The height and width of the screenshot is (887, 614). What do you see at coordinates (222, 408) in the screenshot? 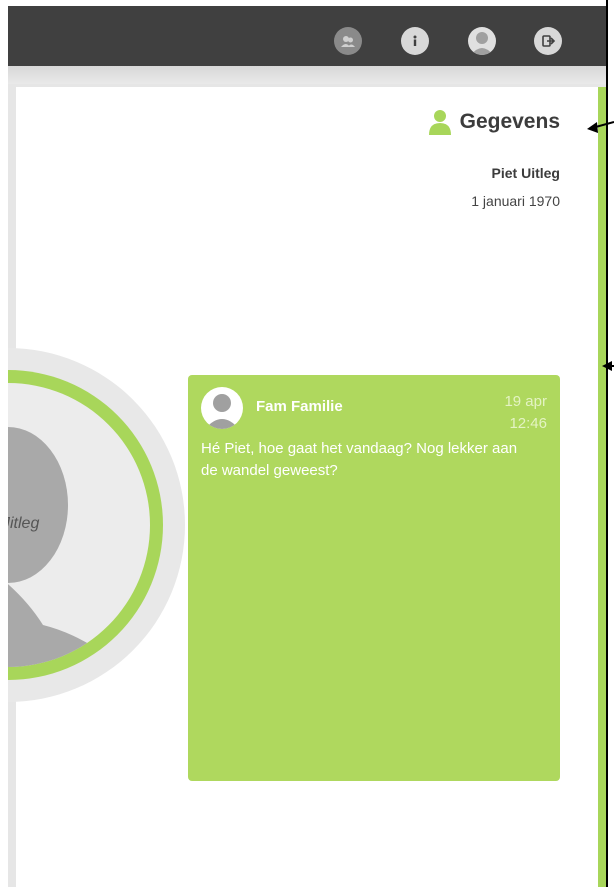
I see `sender-avatar` at bounding box center [222, 408].